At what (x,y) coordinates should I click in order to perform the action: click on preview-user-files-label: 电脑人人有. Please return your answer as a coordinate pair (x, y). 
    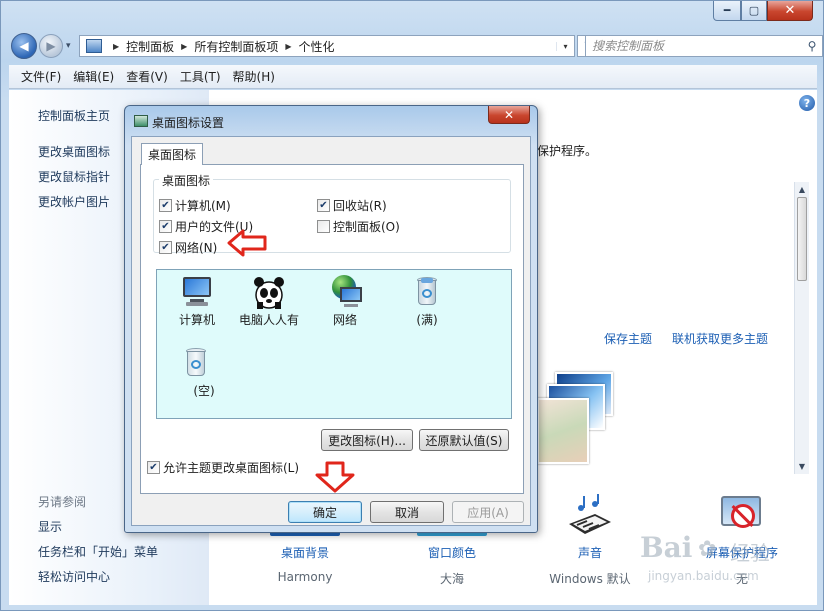
    Looking at the image, I should click on (268, 320).